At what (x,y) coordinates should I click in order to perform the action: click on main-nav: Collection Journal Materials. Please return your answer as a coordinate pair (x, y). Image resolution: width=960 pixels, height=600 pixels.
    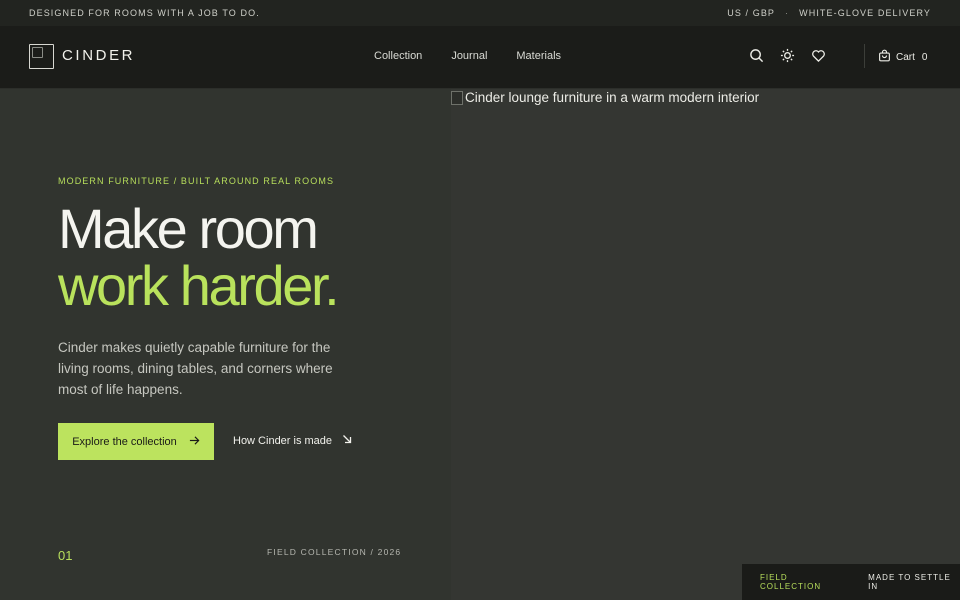
    Looking at the image, I should click on (467, 56).